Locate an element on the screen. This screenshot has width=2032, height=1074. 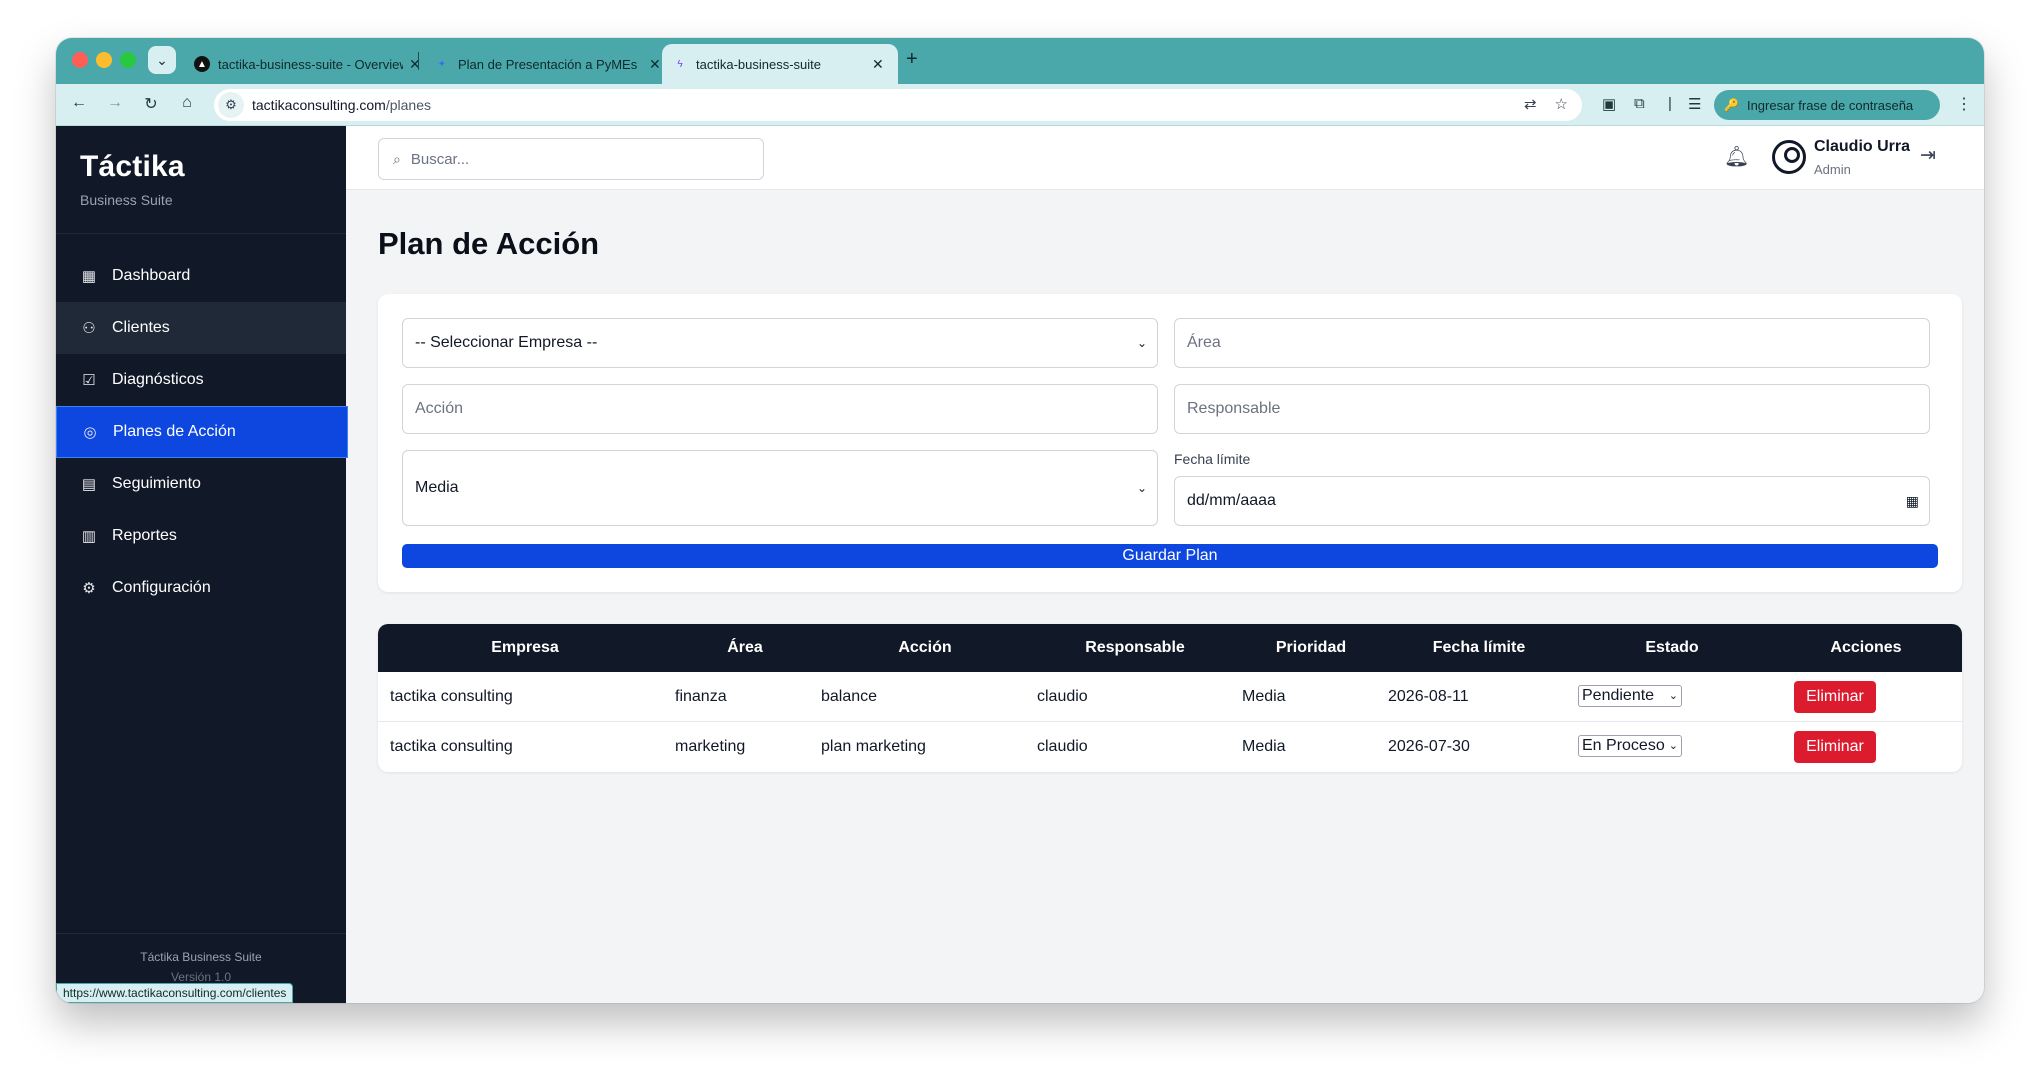
browser-tab-2: ✦ Plan de Presentación a PyMEs ✕ is located at coordinates (547, 64).